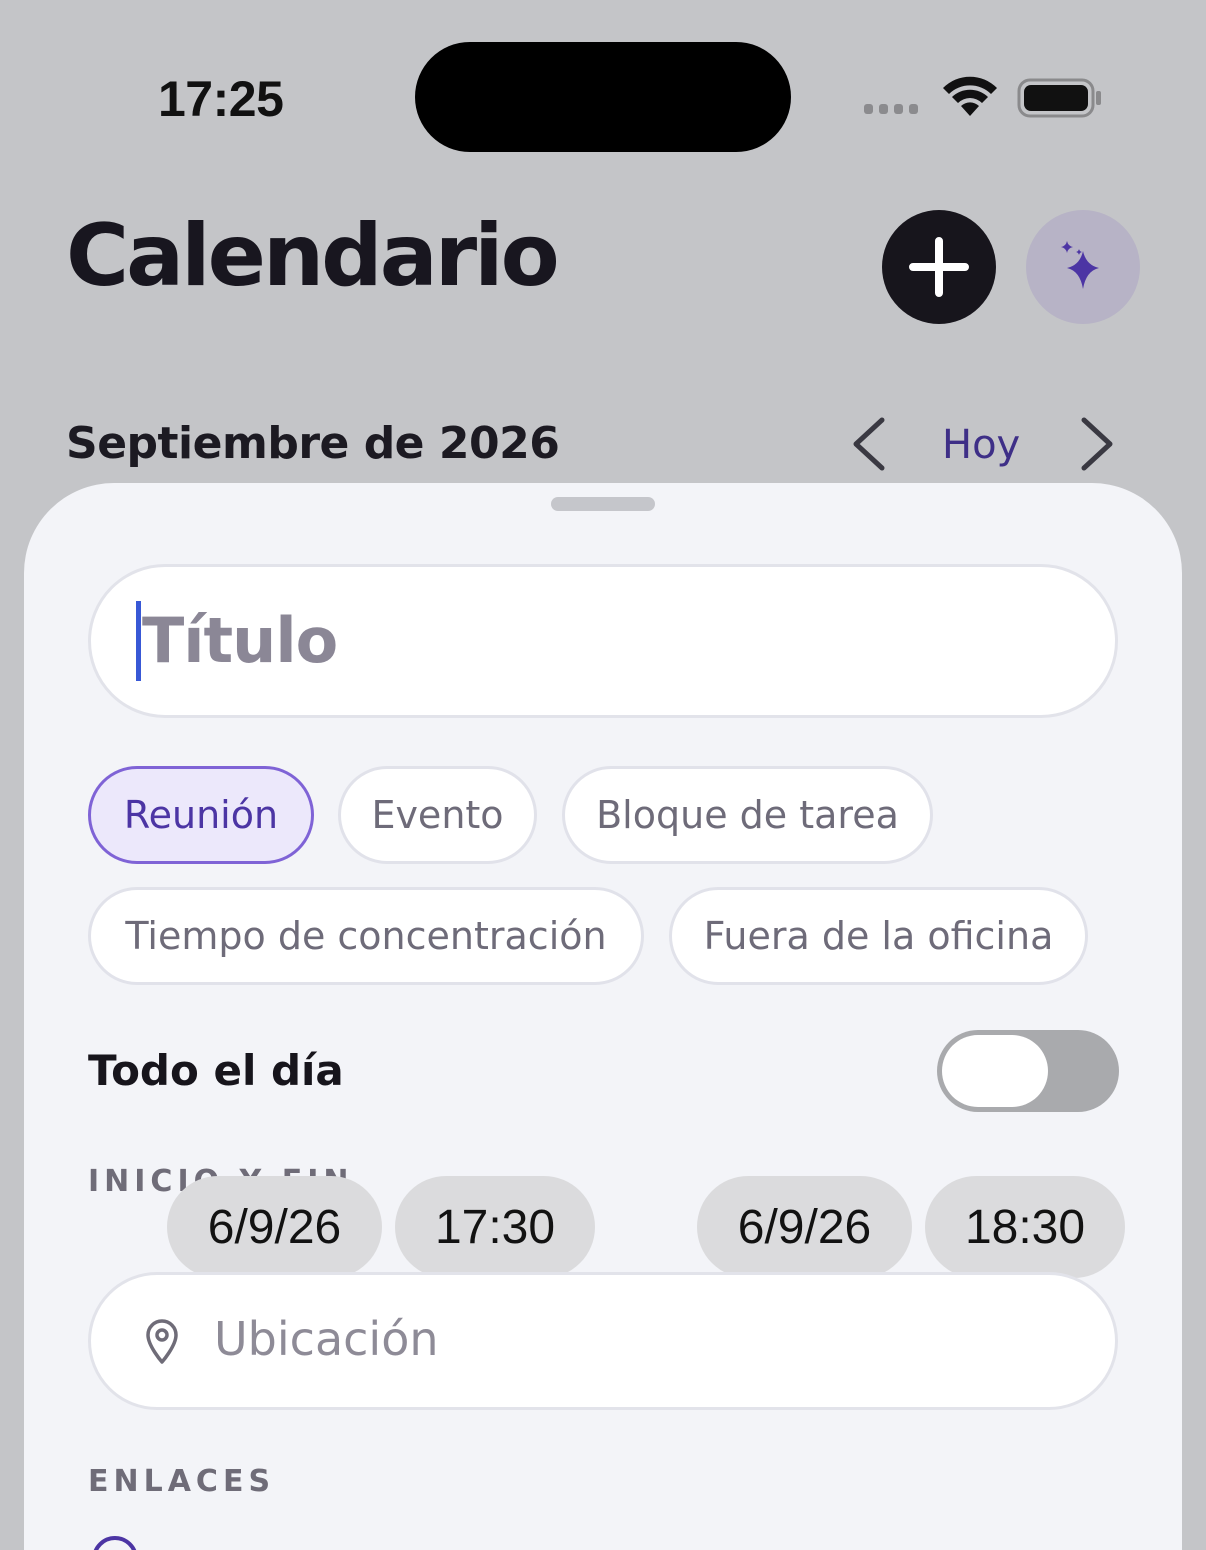  I want to click on month-label: Septiembre de 2026, so click(313, 443).